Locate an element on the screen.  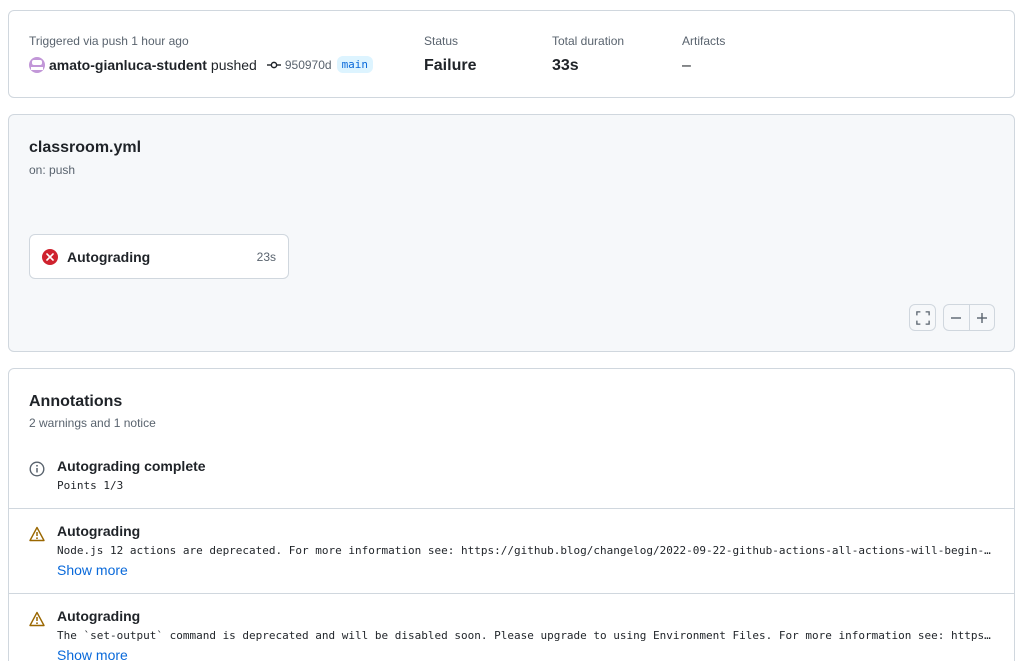
fullscreen-icon is located at coordinates (922, 317).